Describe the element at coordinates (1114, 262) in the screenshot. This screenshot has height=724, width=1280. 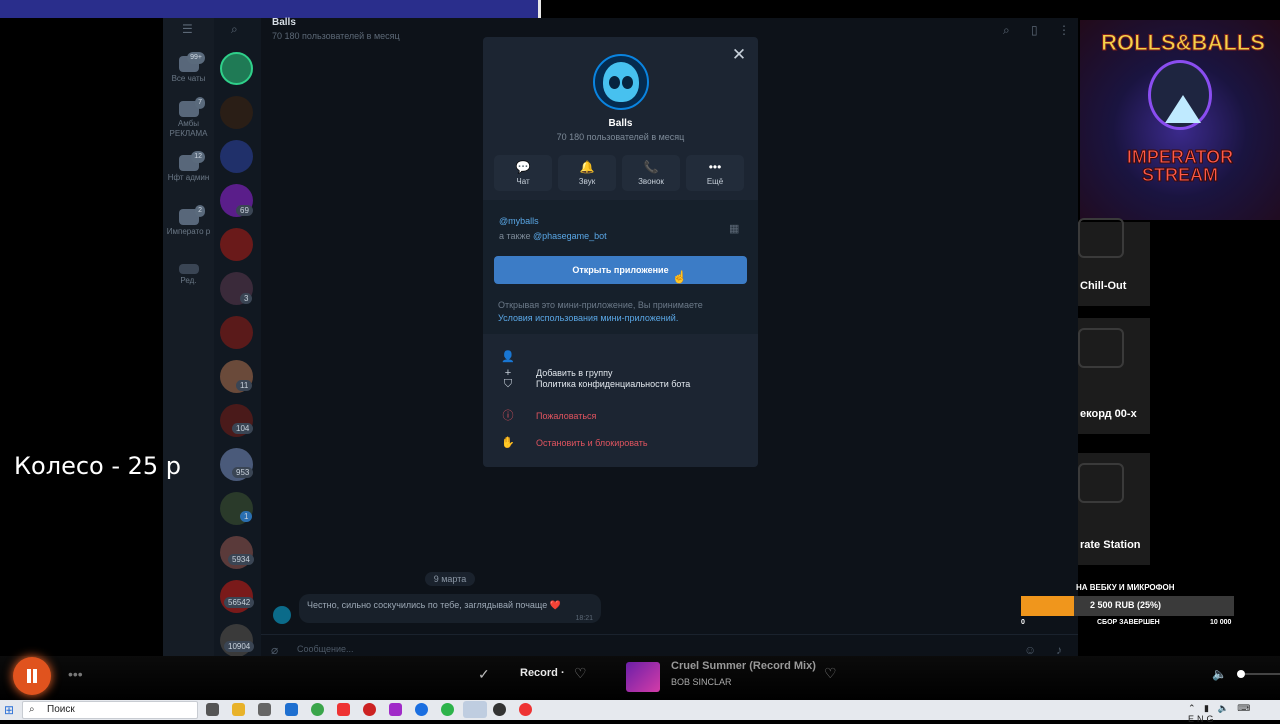
I see `radio-station-tile: Chill-Out` at that location.